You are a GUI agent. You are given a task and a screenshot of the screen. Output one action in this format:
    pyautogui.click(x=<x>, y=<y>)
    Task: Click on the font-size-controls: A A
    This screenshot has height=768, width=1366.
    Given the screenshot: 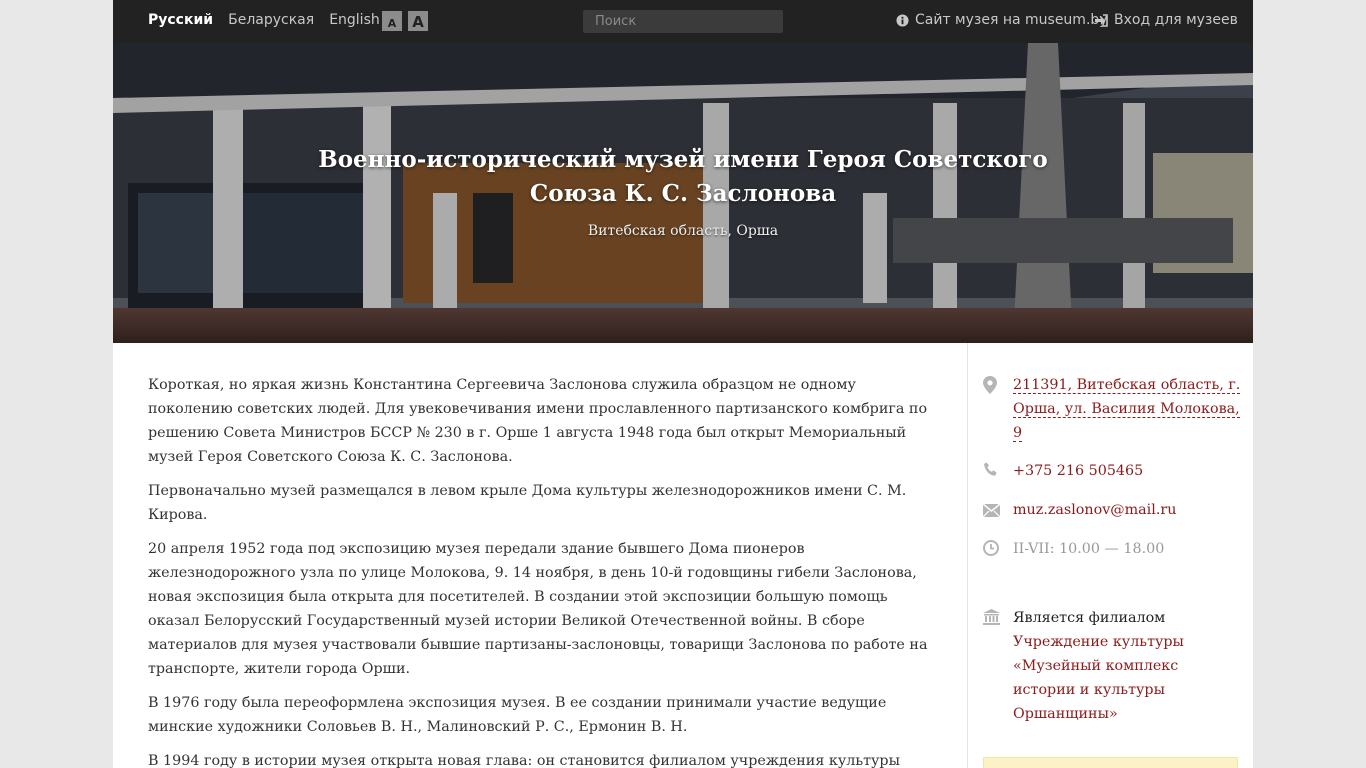 What is the action you would take?
    pyautogui.click(x=405, y=21)
    